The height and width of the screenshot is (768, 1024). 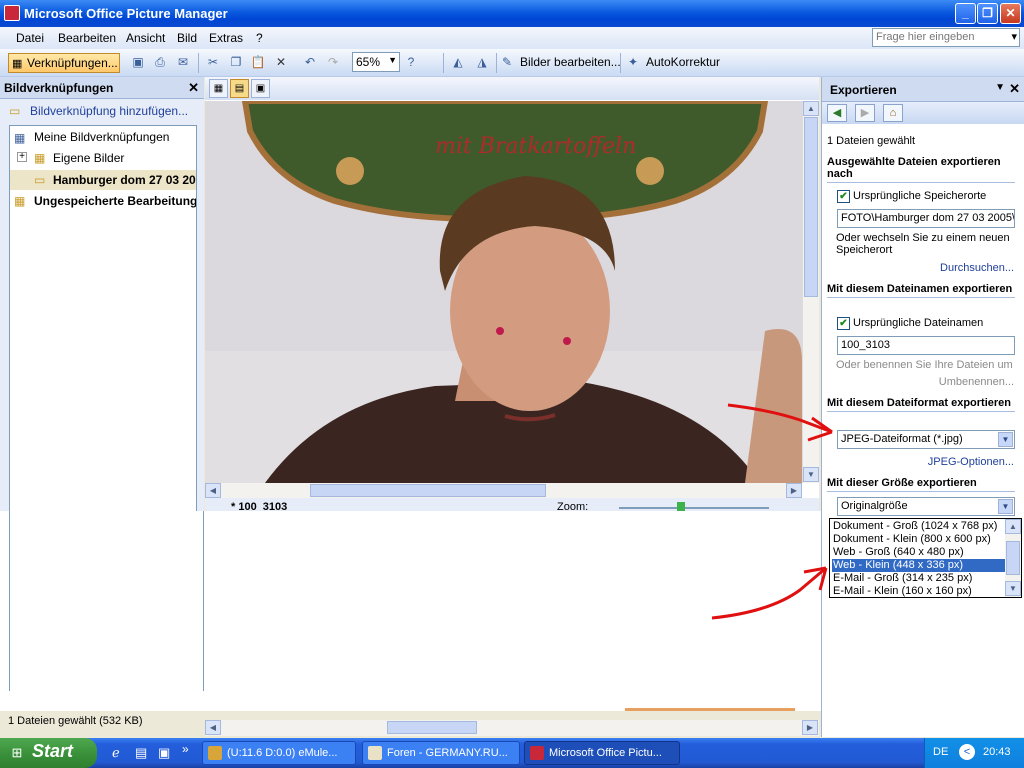 I want to click on menu-datei: Datei, so click(x=30, y=38).